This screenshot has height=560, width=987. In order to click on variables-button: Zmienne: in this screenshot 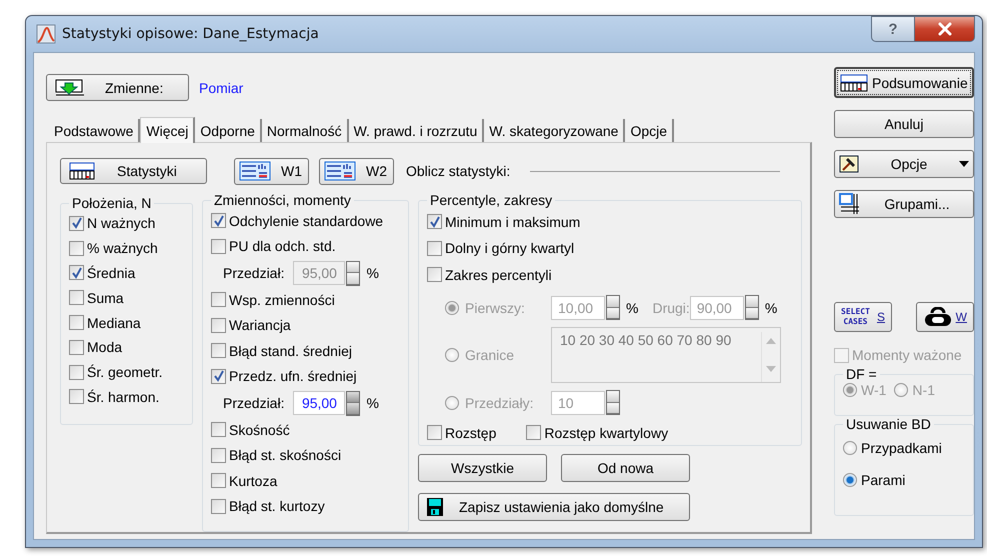, I will do `click(117, 87)`.